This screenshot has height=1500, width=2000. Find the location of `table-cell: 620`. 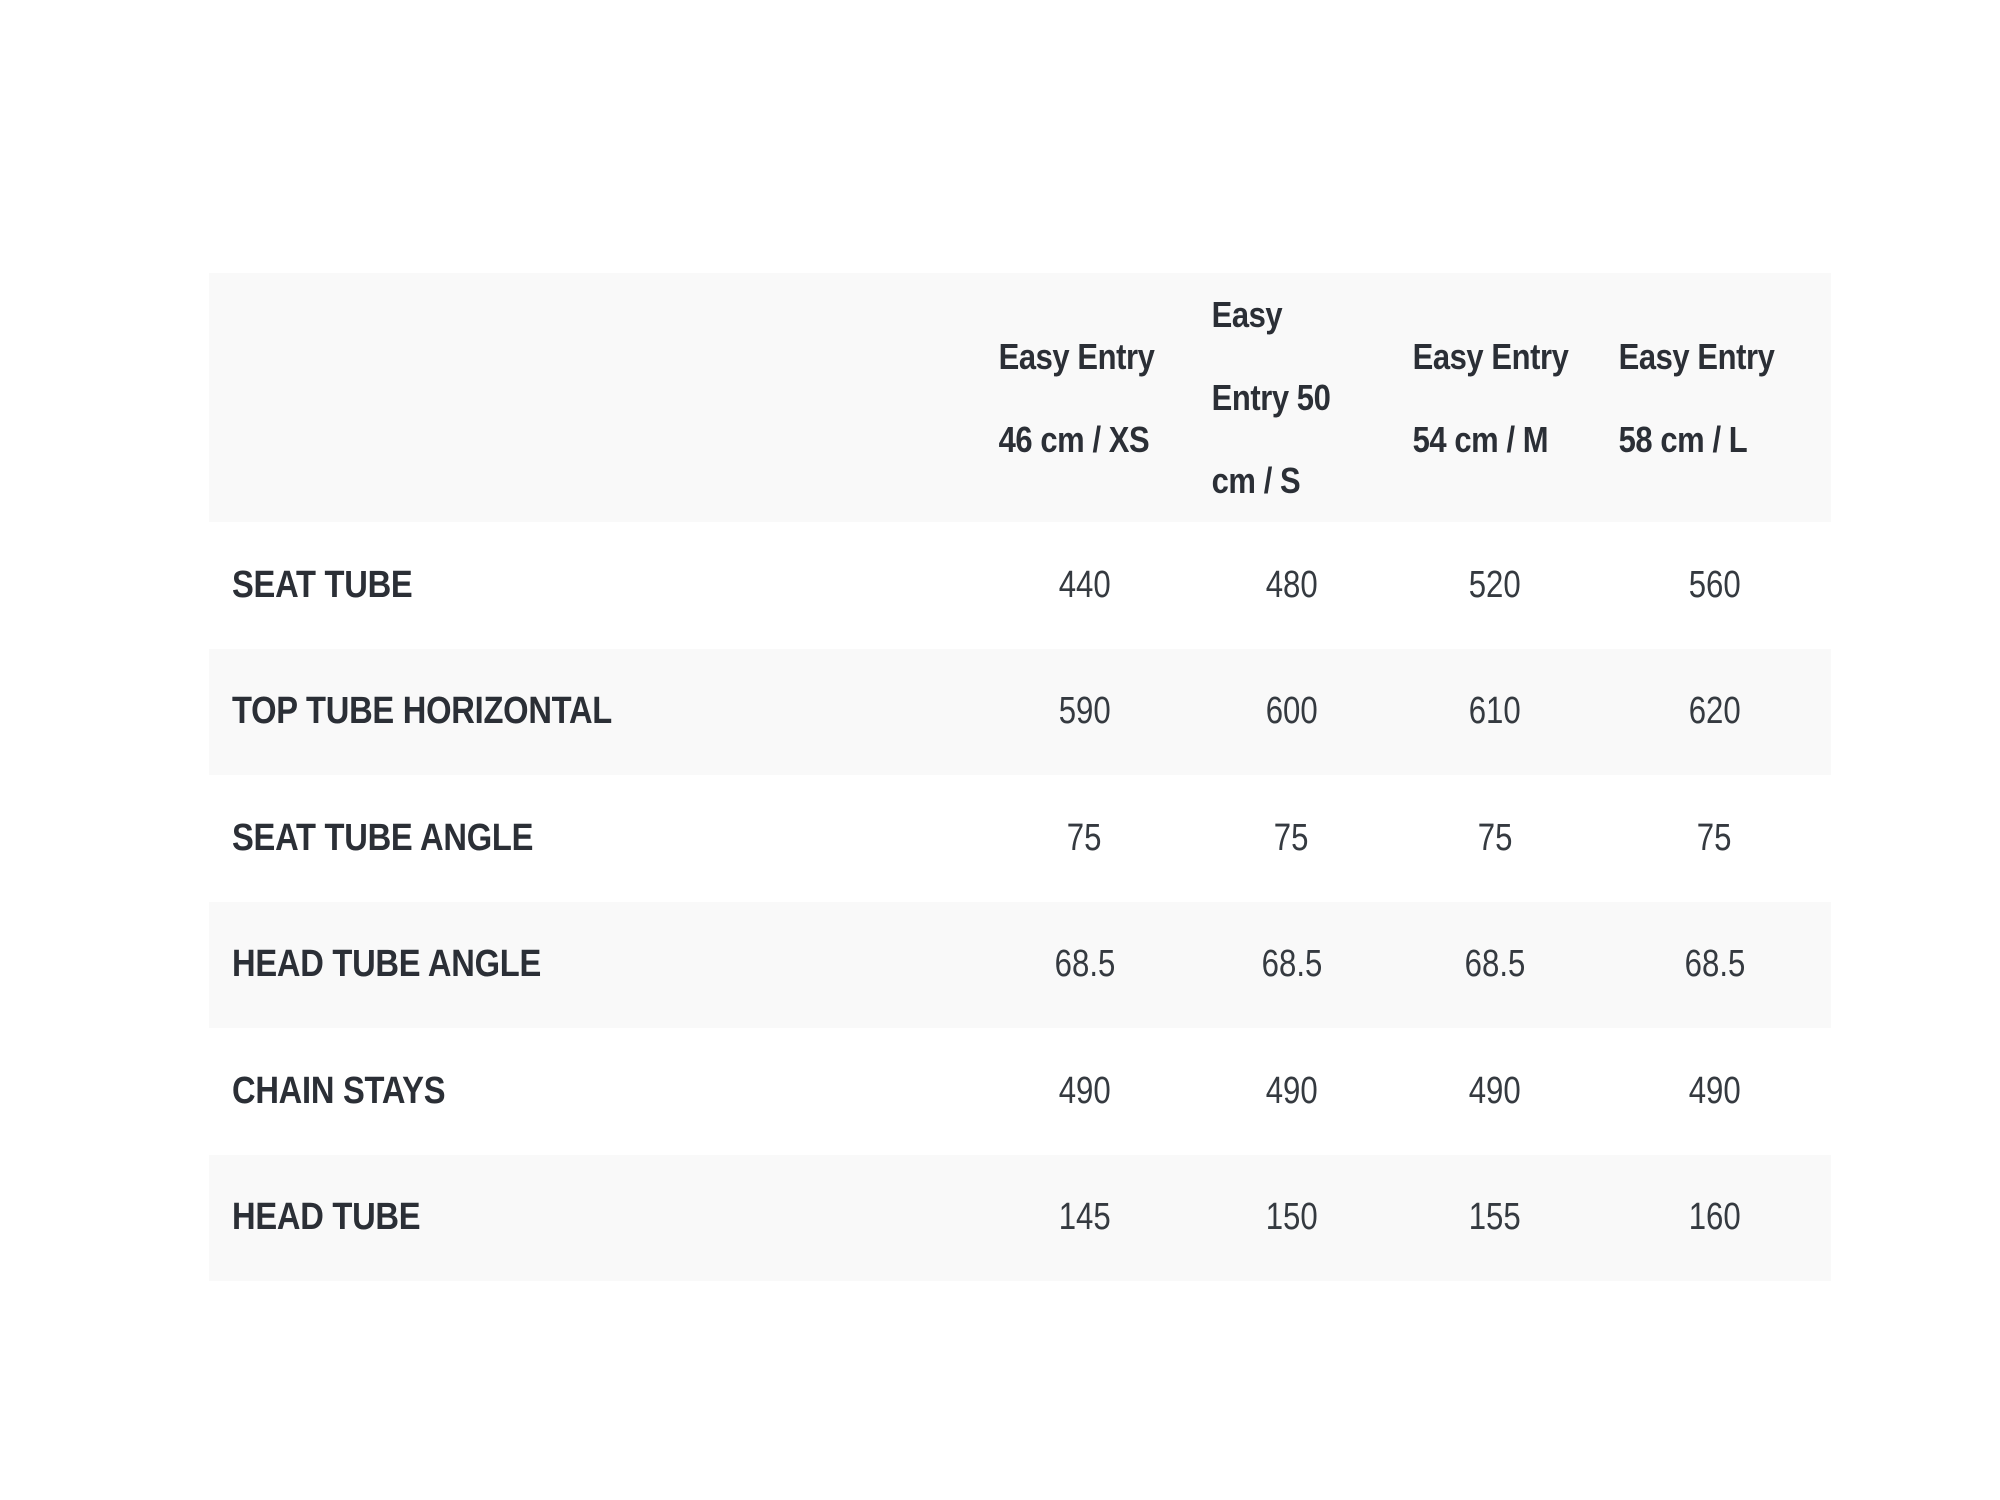

table-cell: 620 is located at coordinates (1714, 711).